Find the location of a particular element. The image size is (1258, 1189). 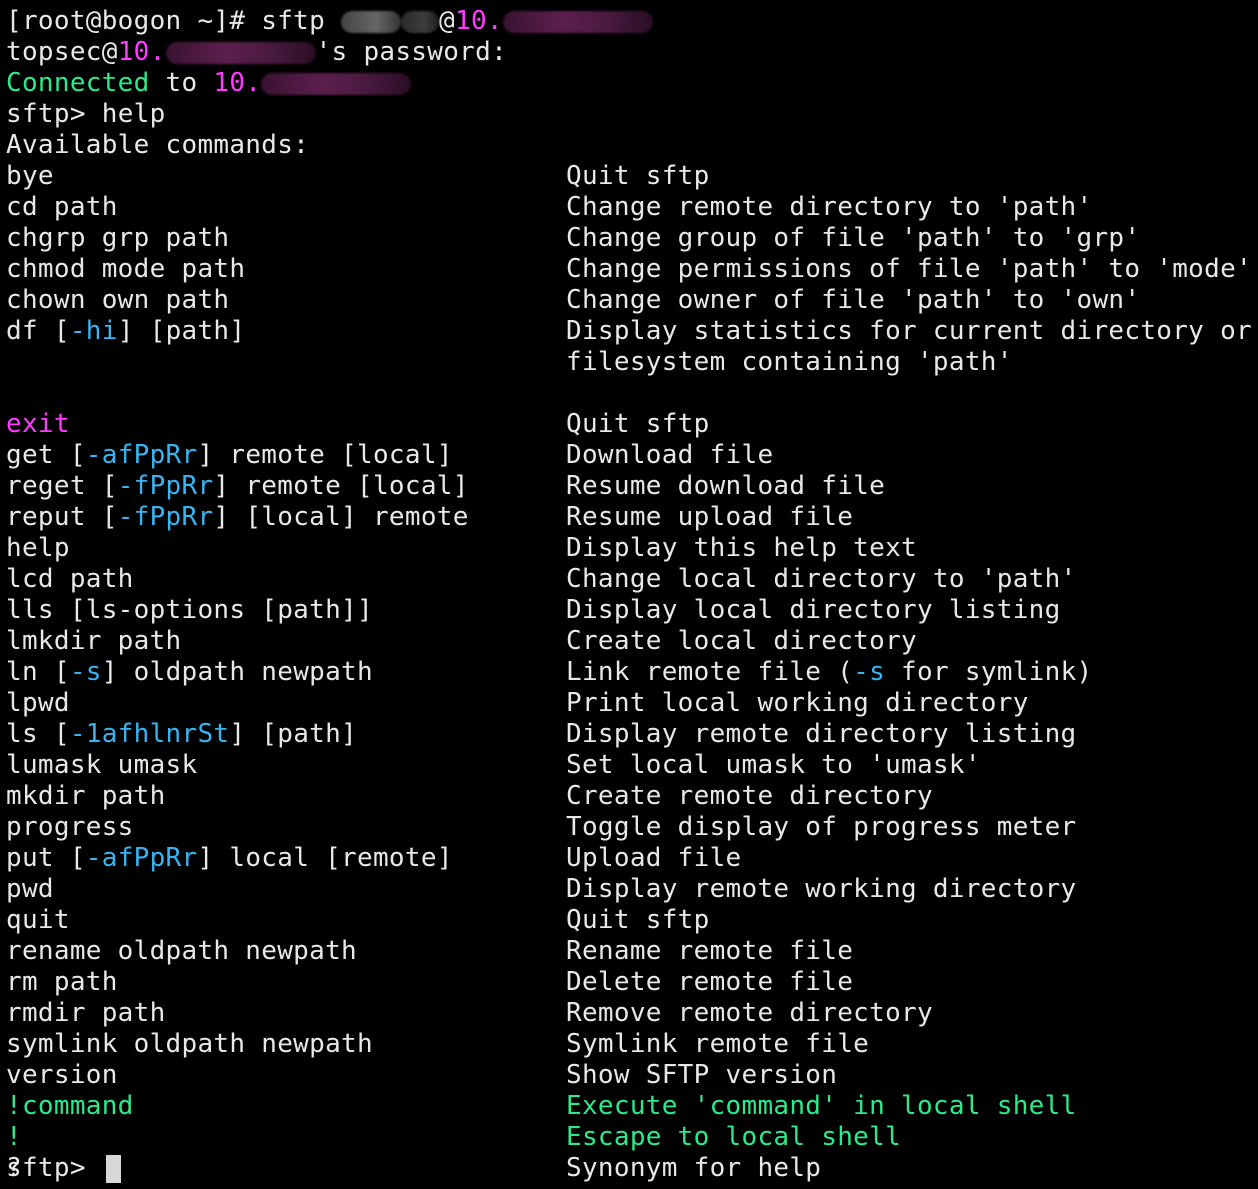

command-syntax: lls [ls-options [path]] is located at coordinates (189, 610).